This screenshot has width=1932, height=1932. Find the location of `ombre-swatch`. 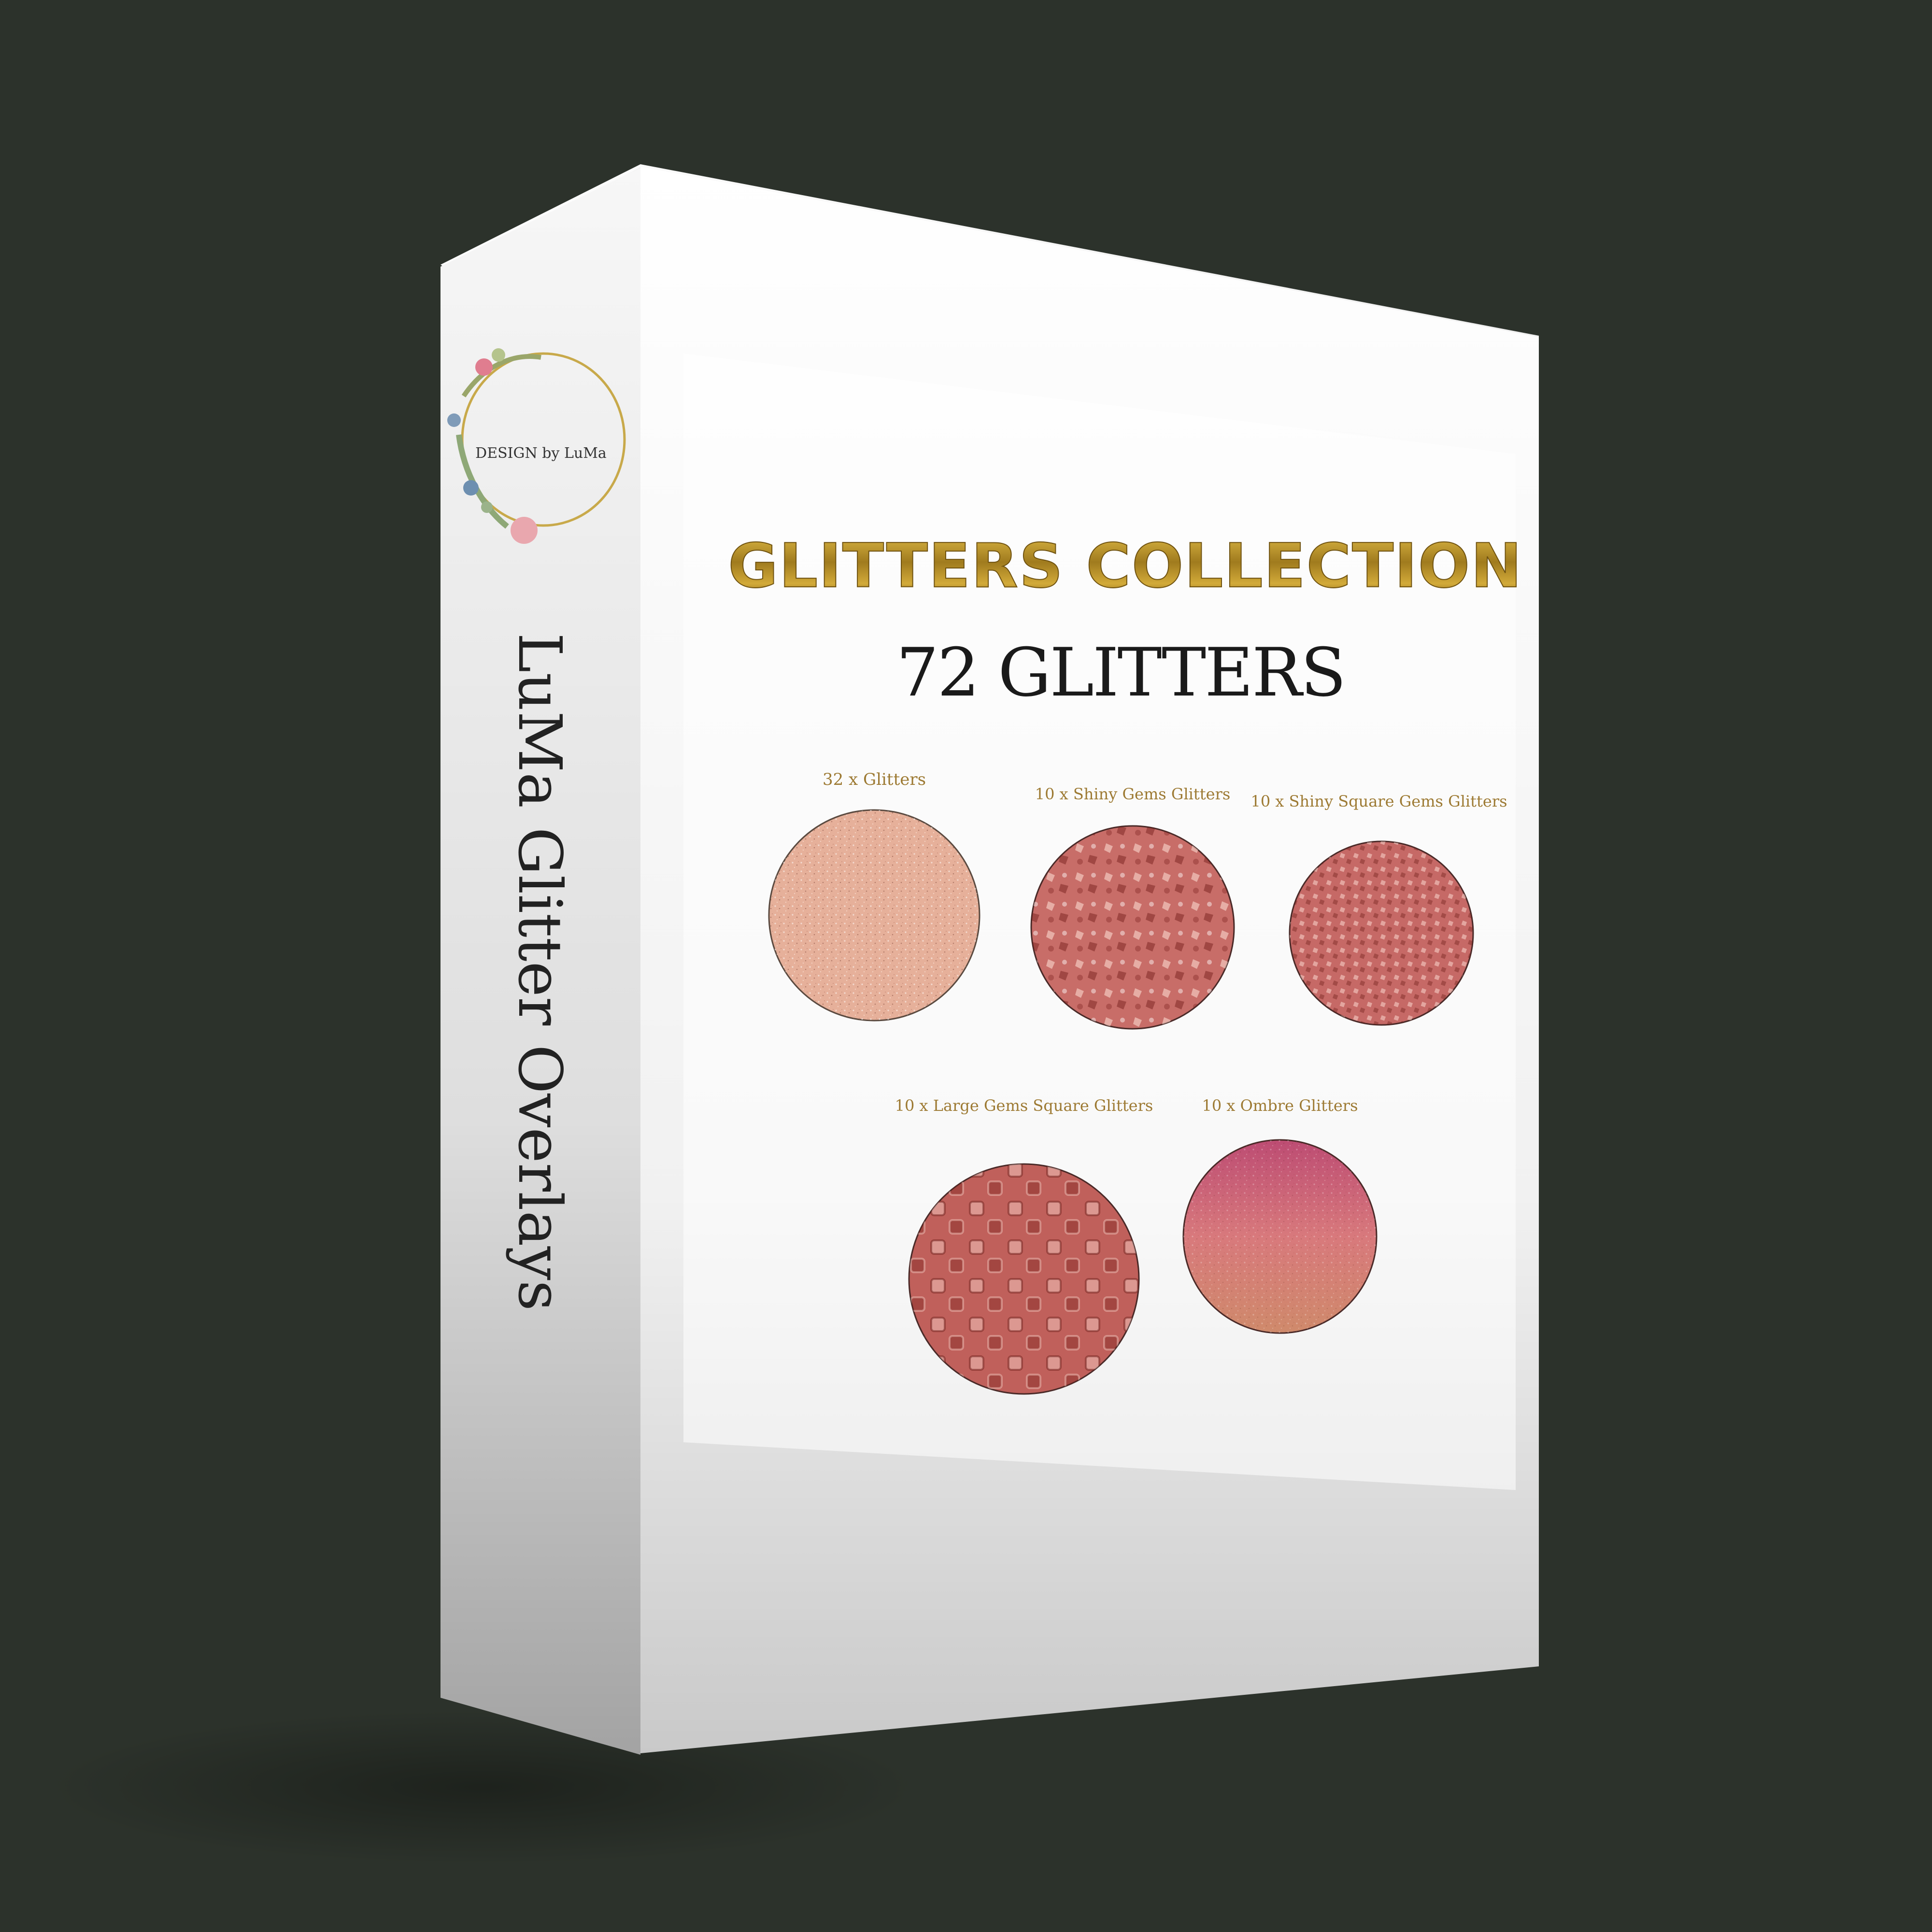

ombre-swatch is located at coordinates (1280, 1236).